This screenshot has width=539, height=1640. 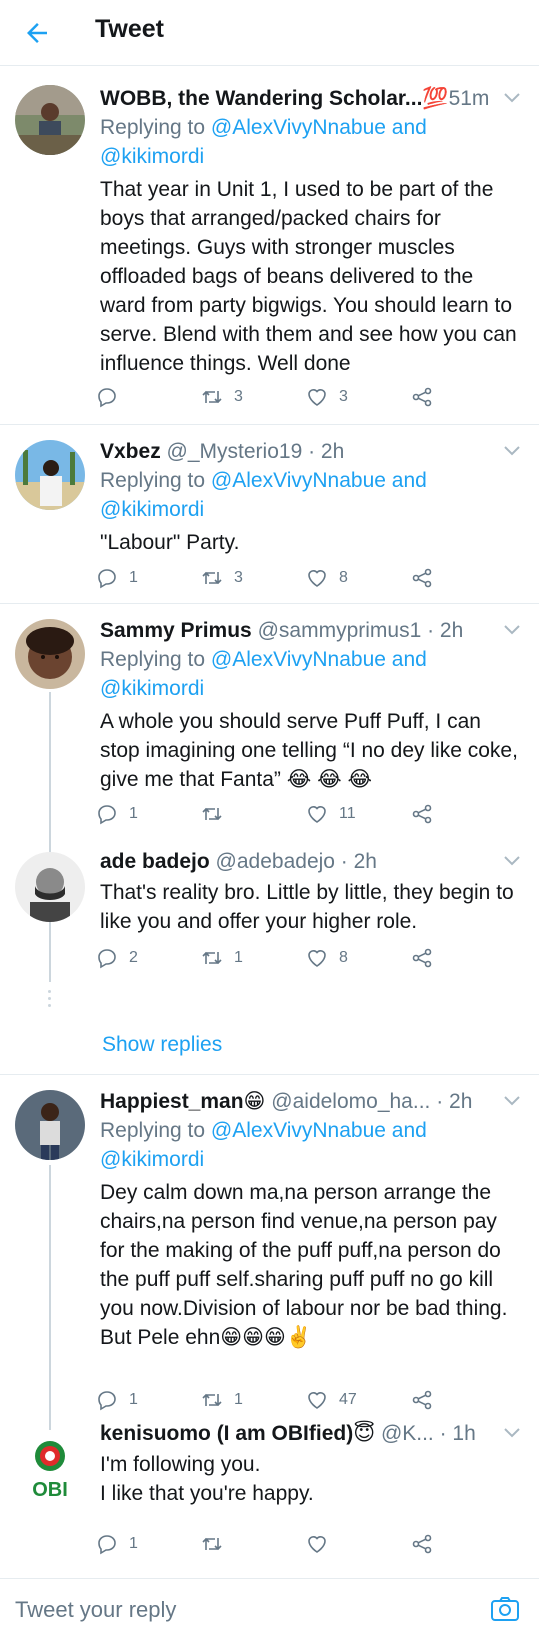 What do you see at coordinates (255, 451) in the screenshot?
I see `handle-time: @_Mysterio19 · 2h` at bounding box center [255, 451].